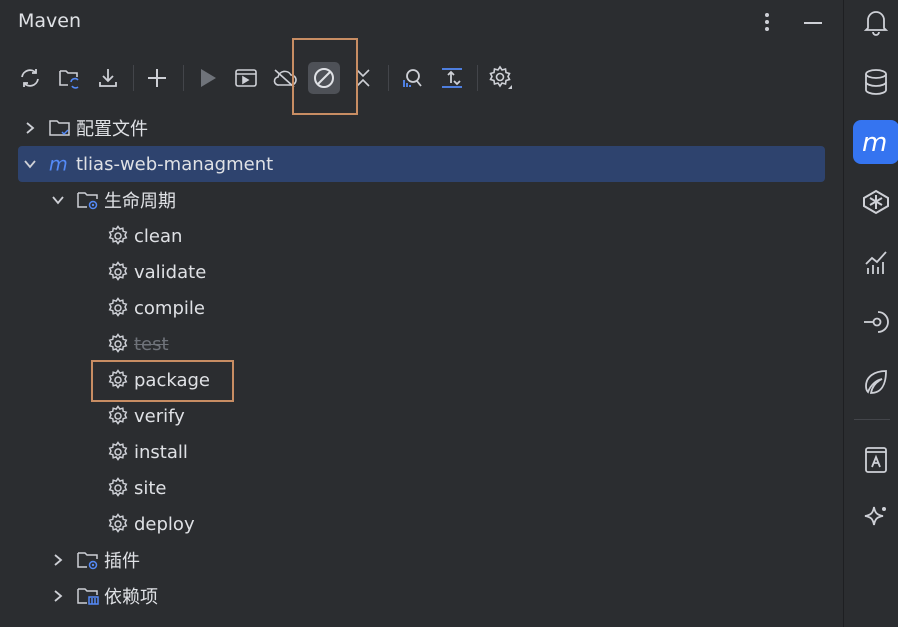  Describe the element at coordinates (151, 344) in the screenshot. I see `goal-label-skipped: test` at that location.